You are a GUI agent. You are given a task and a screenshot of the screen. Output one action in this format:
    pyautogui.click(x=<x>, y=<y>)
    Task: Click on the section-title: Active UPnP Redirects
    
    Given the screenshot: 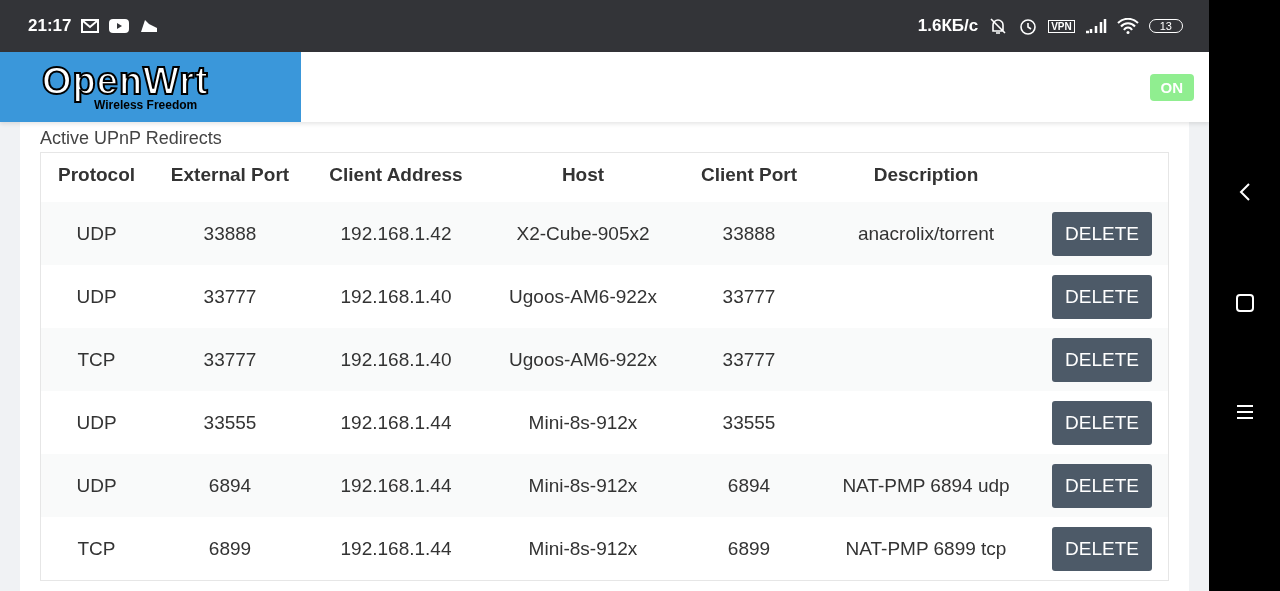 What is the action you would take?
    pyautogui.click(x=131, y=138)
    